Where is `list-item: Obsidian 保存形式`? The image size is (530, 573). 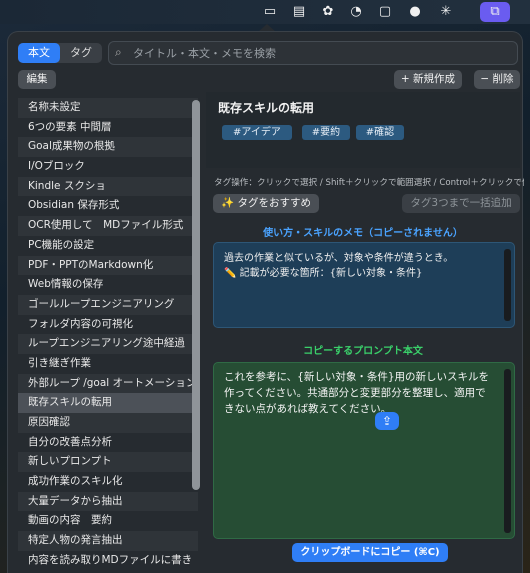
list-item: Obsidian 保存形式 is located at coordinates (108, 206).